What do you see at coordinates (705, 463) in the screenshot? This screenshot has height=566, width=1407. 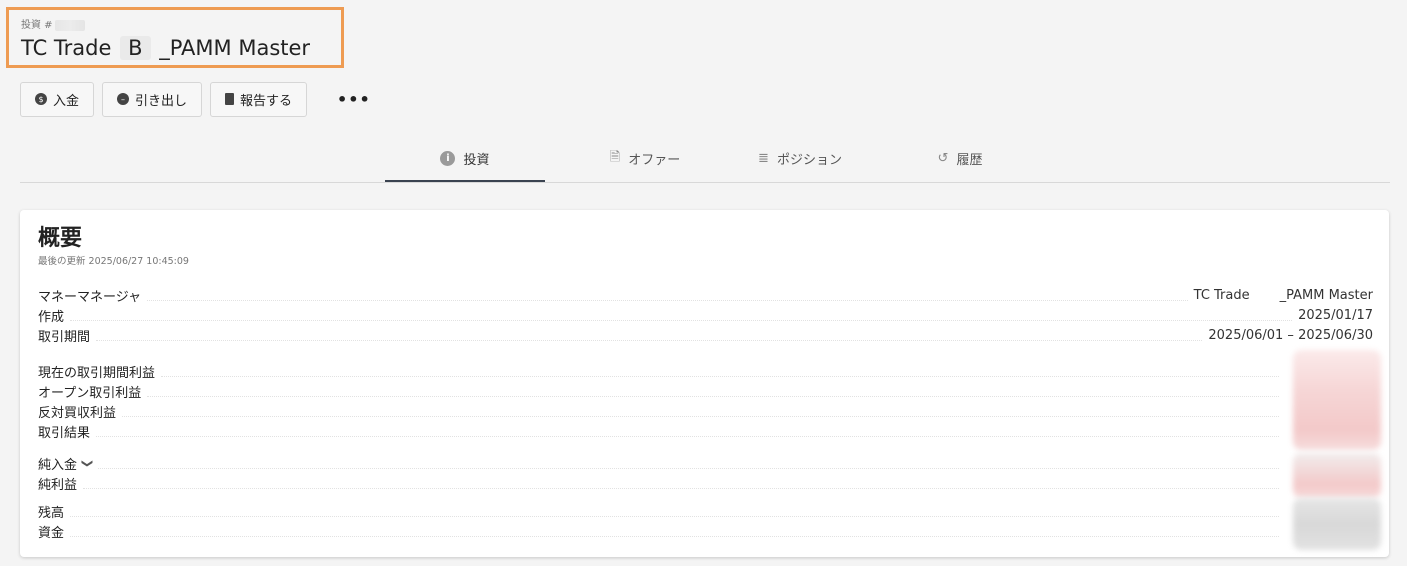 I see `row-net-deposit: 純入金 ❯` at bounding box center [705, 463].